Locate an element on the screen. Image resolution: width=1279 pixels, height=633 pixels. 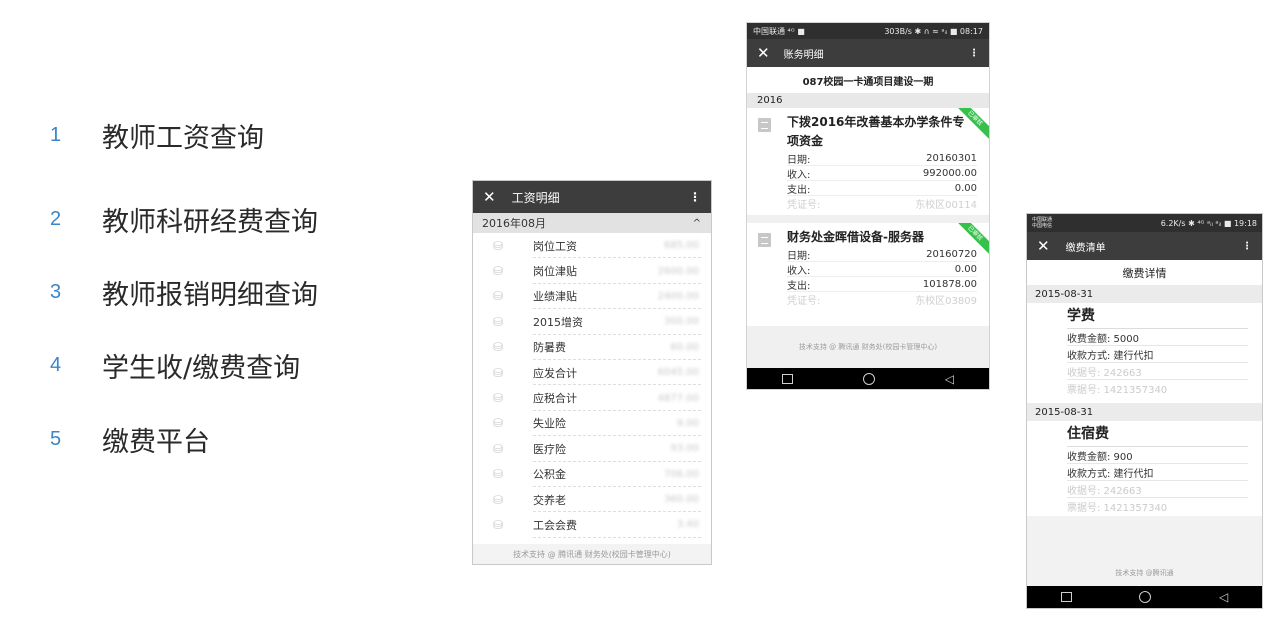
fee-amount: 收费金额: 900 is located at coordinates (1157, 455).